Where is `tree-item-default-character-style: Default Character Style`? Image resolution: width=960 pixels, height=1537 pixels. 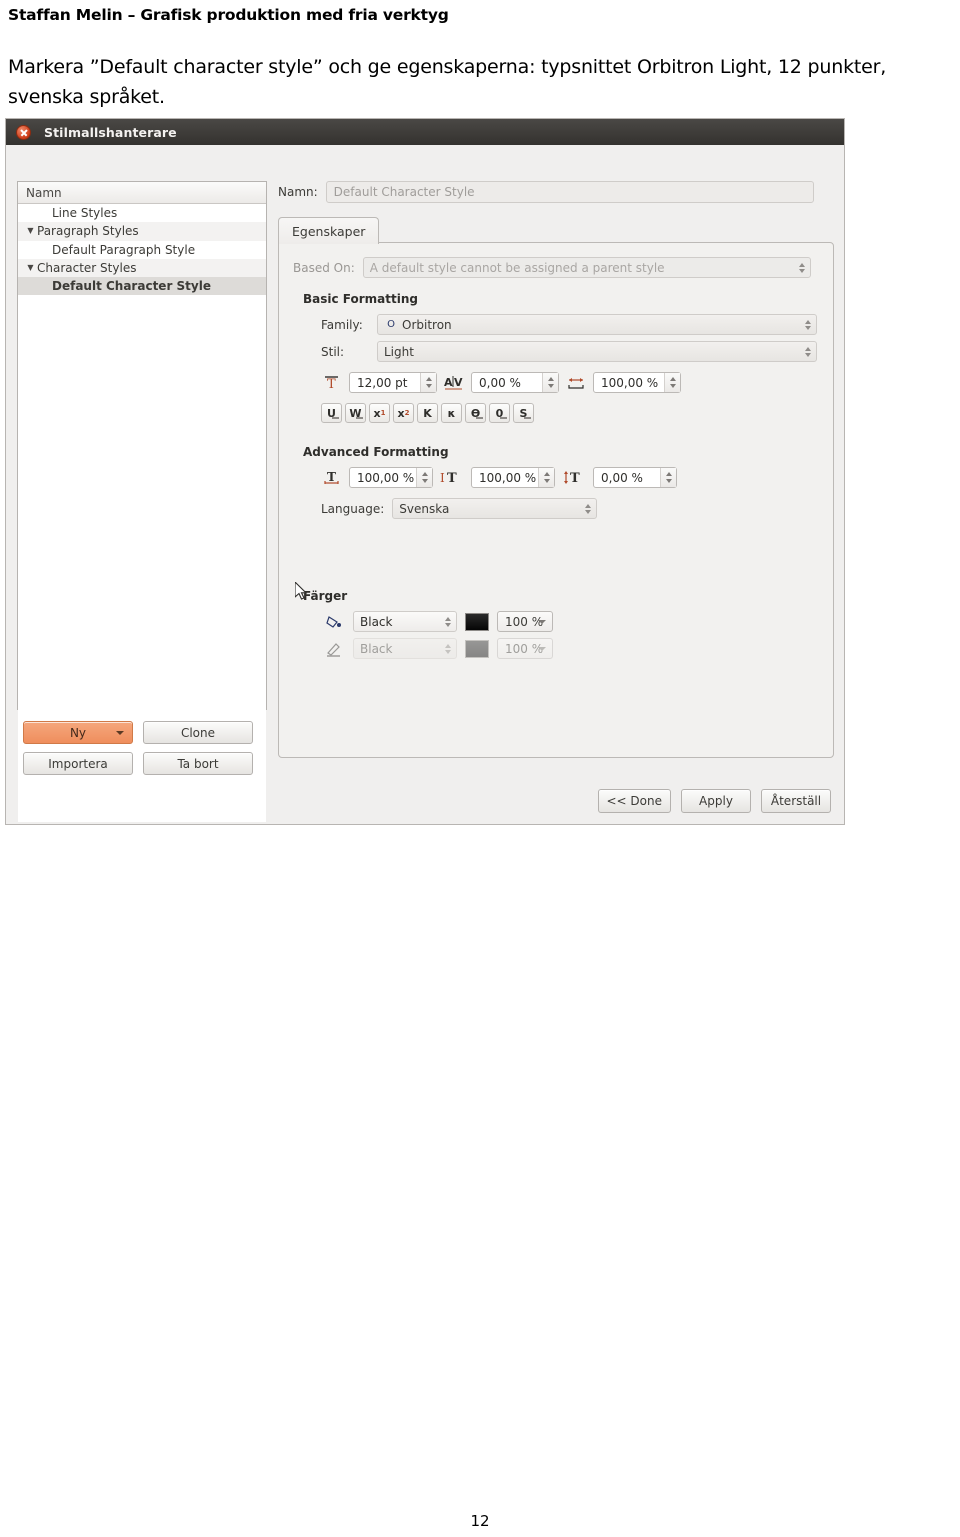 tree-item-default-character-style: Default Character Style is located at coordinates (142, 286).